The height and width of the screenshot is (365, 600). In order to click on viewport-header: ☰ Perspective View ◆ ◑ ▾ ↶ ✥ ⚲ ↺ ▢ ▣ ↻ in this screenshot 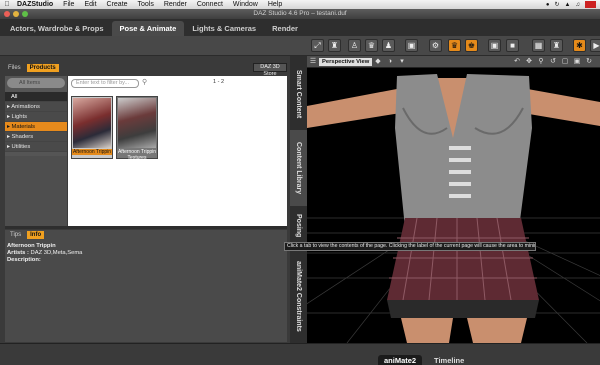, I will do `click(453, 62)`.